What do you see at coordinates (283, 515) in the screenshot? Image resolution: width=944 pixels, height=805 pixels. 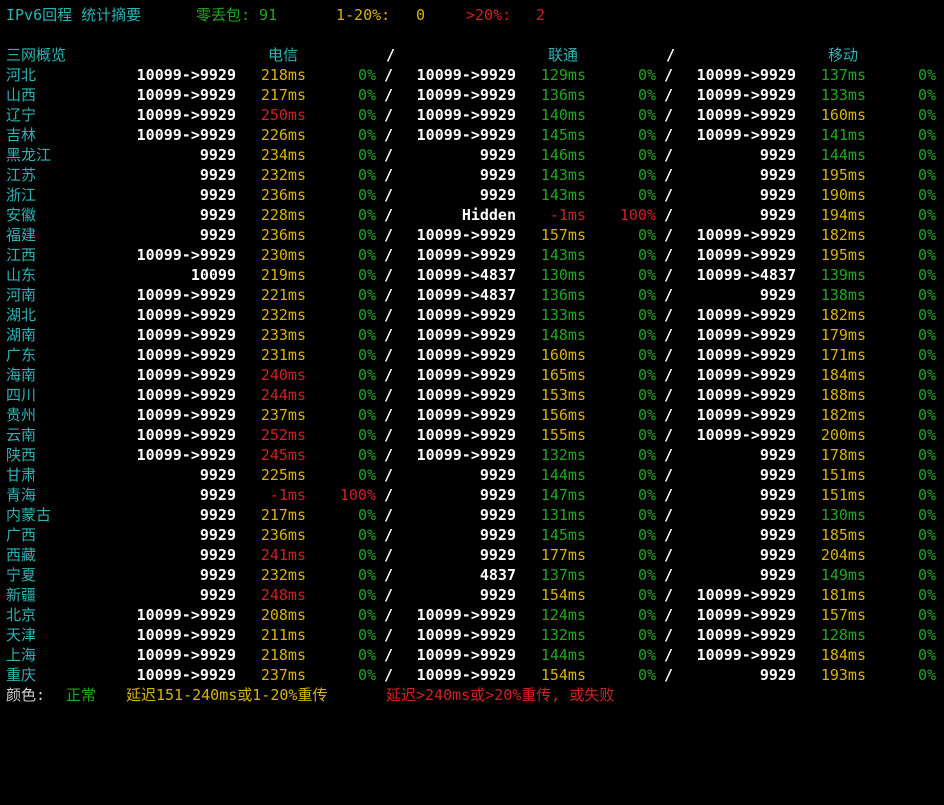 I see `telecom-latency: 217ms` at bounding box center [283, 515].